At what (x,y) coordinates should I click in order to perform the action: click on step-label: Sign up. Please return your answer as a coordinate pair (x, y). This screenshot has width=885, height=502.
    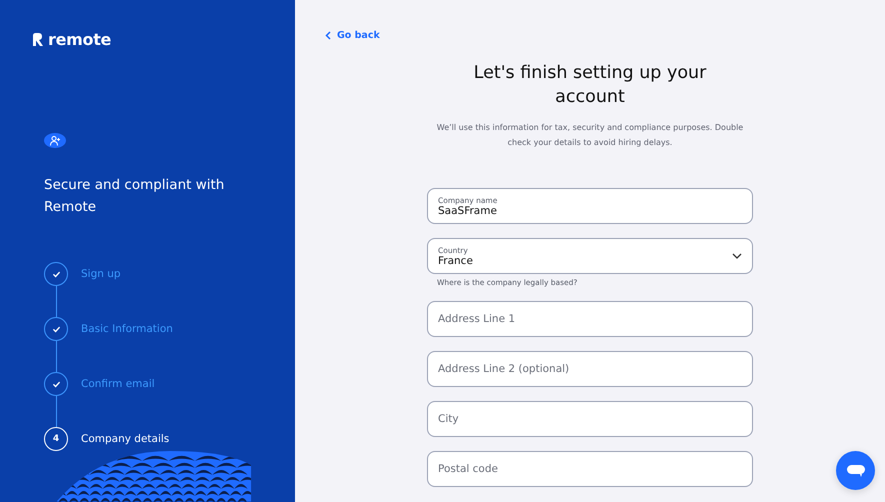
    Looking at the image, I should click on (101, 274).